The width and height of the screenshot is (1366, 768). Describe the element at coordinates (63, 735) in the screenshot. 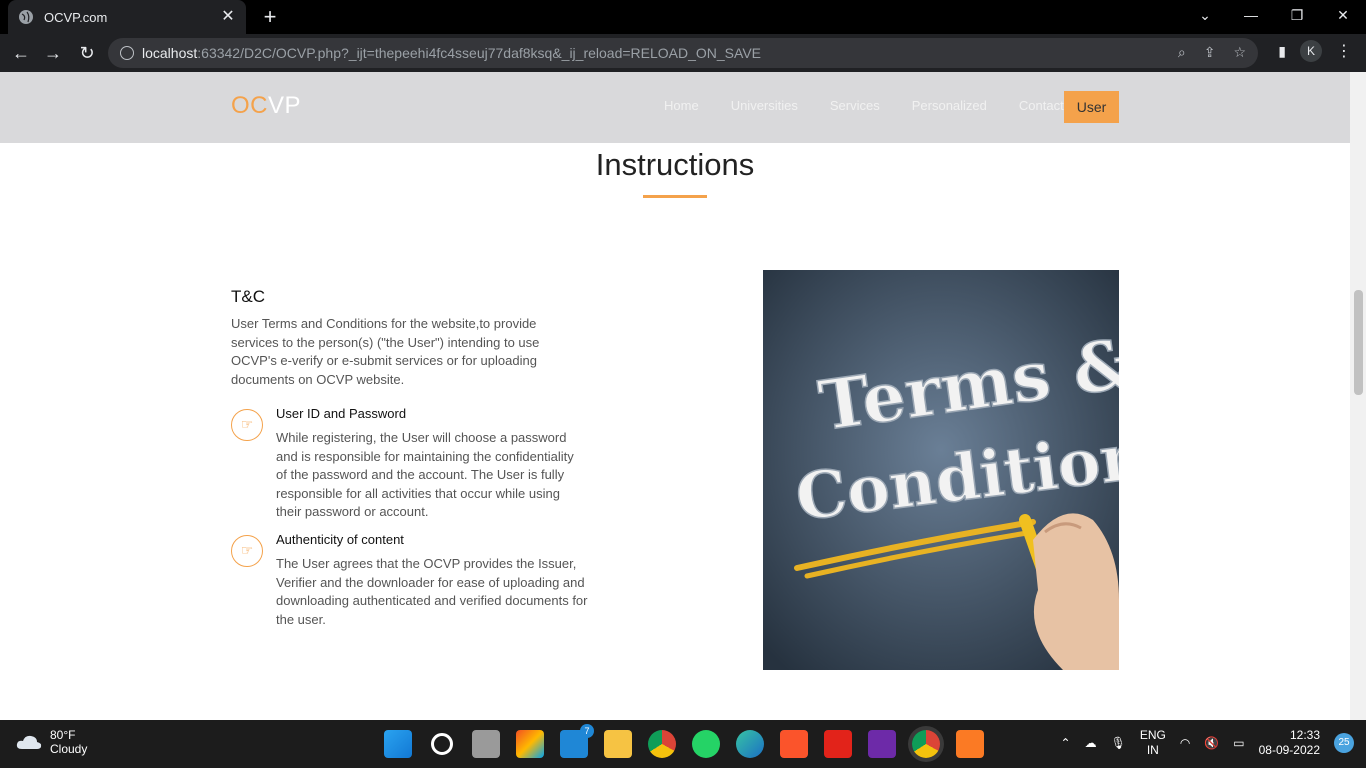

I see `weather-temperature: 80°F` at that location.